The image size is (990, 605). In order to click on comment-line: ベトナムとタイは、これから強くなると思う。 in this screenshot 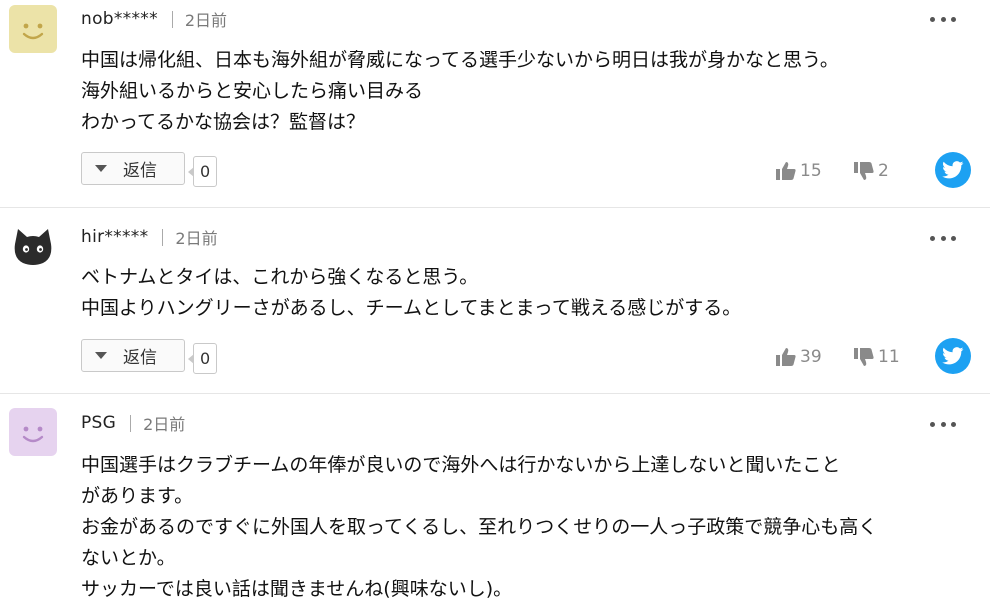, I will do `click(280, 277)`.